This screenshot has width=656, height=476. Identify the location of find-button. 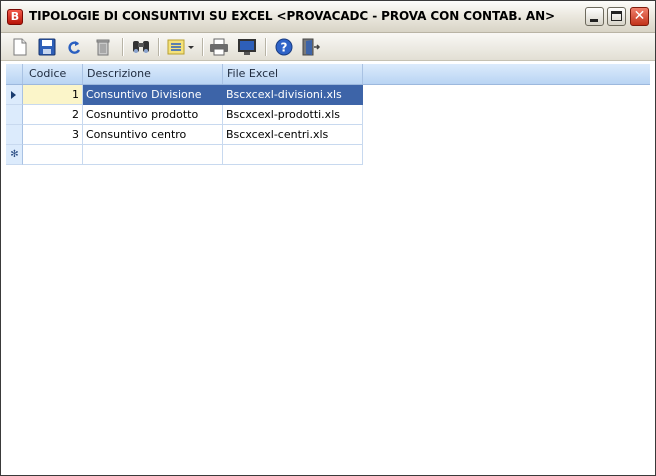
(141, 47).